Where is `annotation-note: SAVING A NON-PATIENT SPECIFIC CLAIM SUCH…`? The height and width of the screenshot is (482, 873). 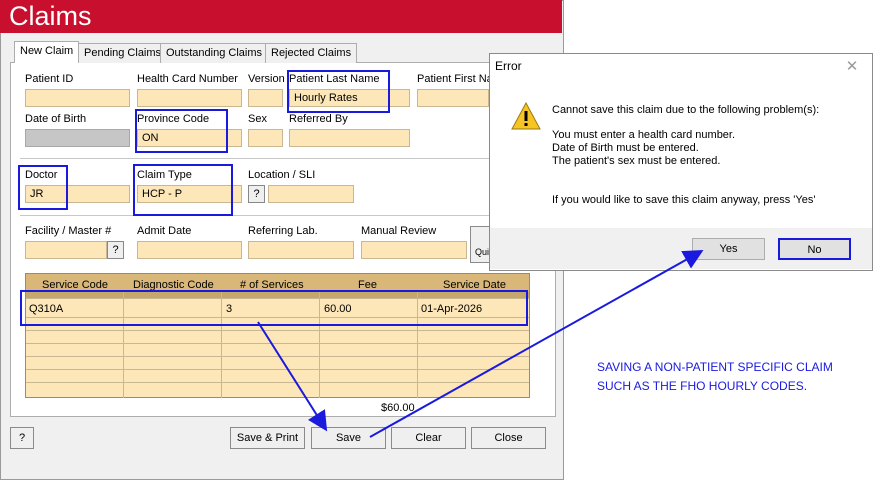
annotation-note: SAVING A NON-PATIENT SPECIFIC CLAIM SUCH… is located at coordinates (715, 376).